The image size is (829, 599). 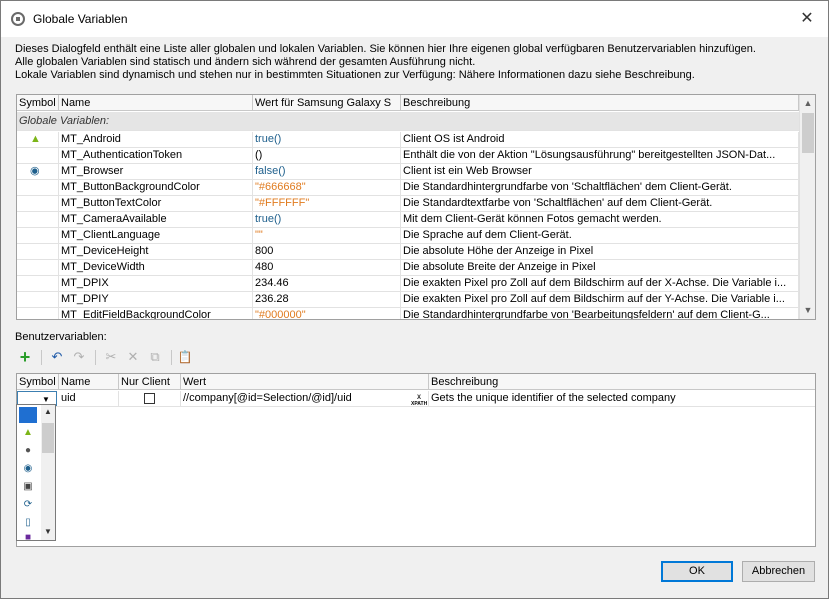 I want to click on variable-value: "#000000", so click(x=327, y=313).